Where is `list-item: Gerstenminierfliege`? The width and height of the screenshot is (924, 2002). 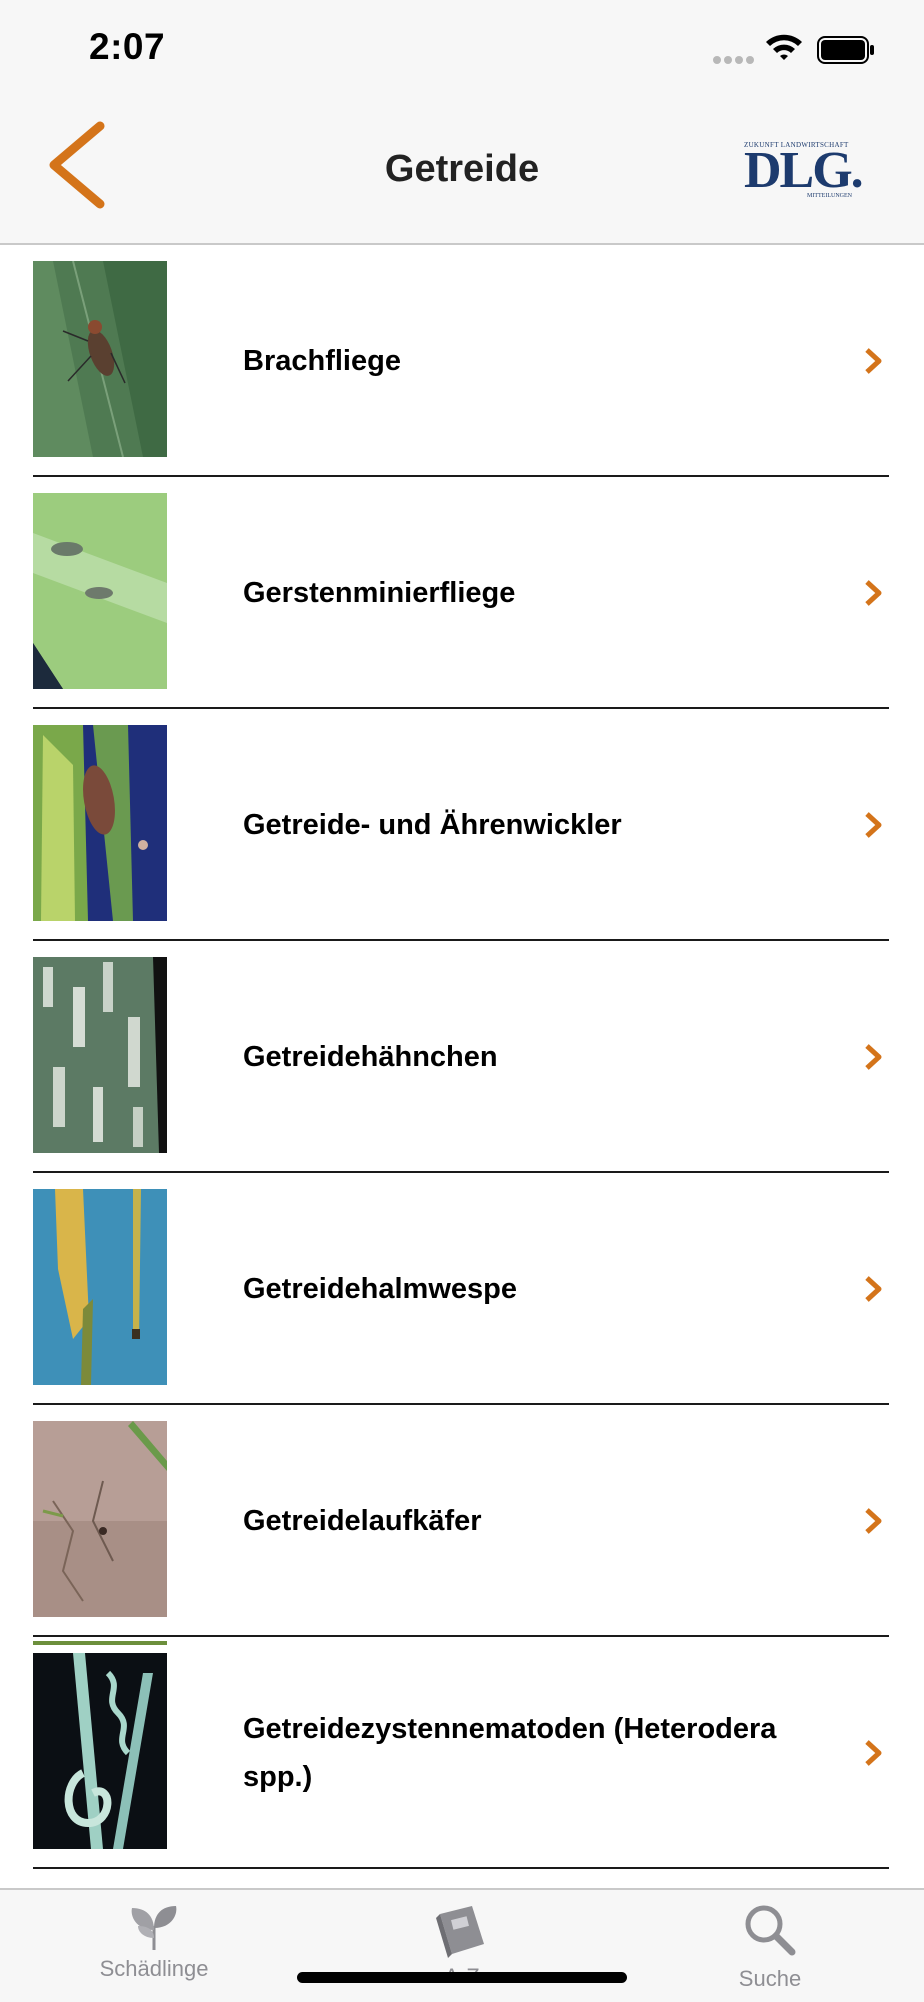
list-item: Gerstenminierfliege is located at coordinates (462, 593).